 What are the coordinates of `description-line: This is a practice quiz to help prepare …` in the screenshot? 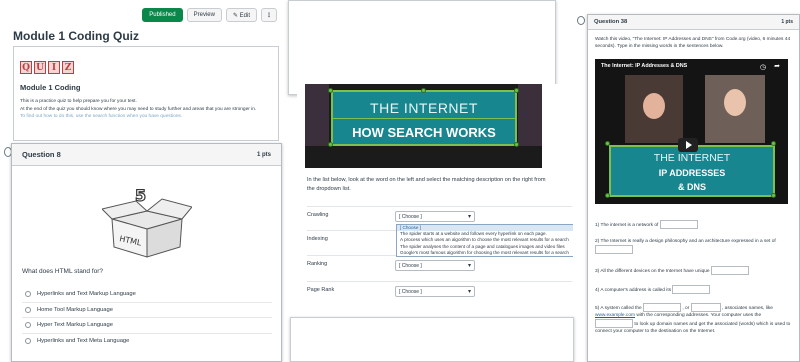 It's located at (78, 101).